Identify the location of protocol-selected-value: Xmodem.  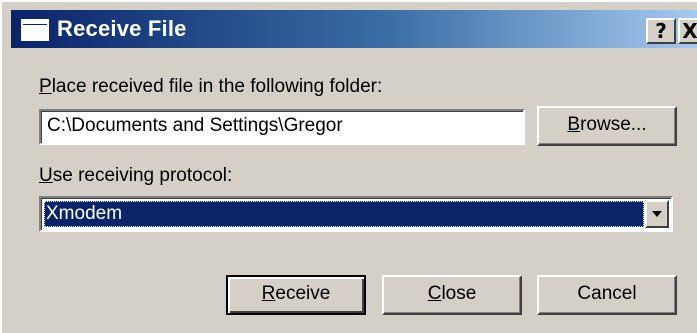
(344, 214).